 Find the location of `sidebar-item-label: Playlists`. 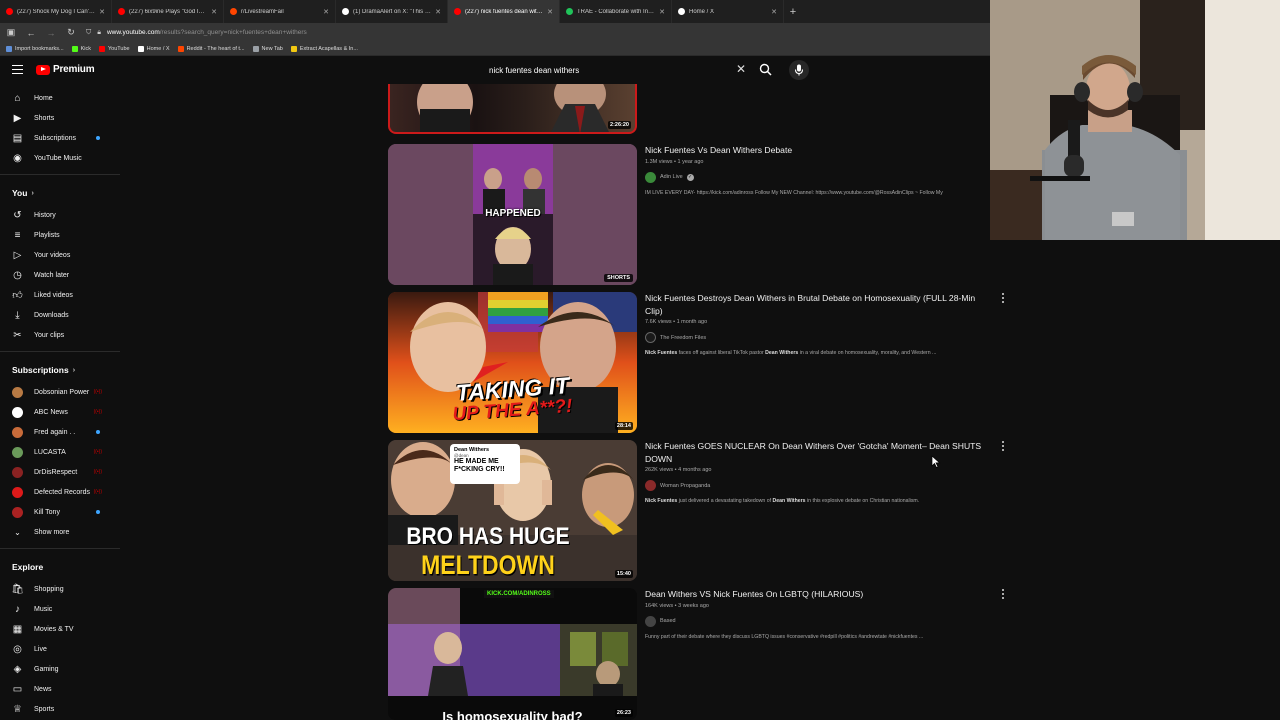

sidebar-item-label: Playlists is located at coordinates (47, 235).